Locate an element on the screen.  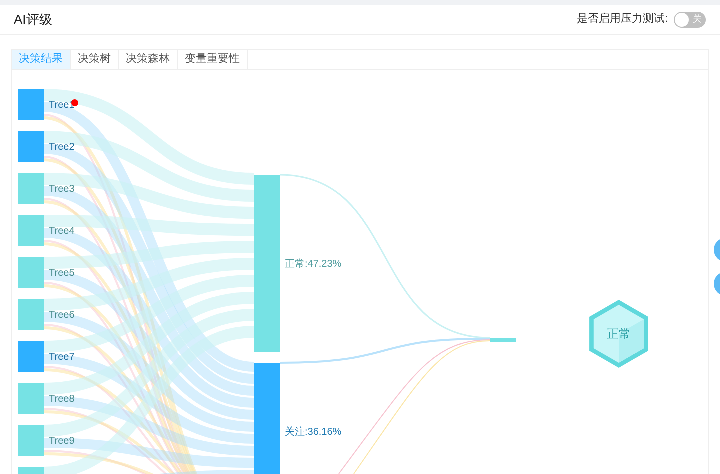
result-node is located at coordinates (503, 340).